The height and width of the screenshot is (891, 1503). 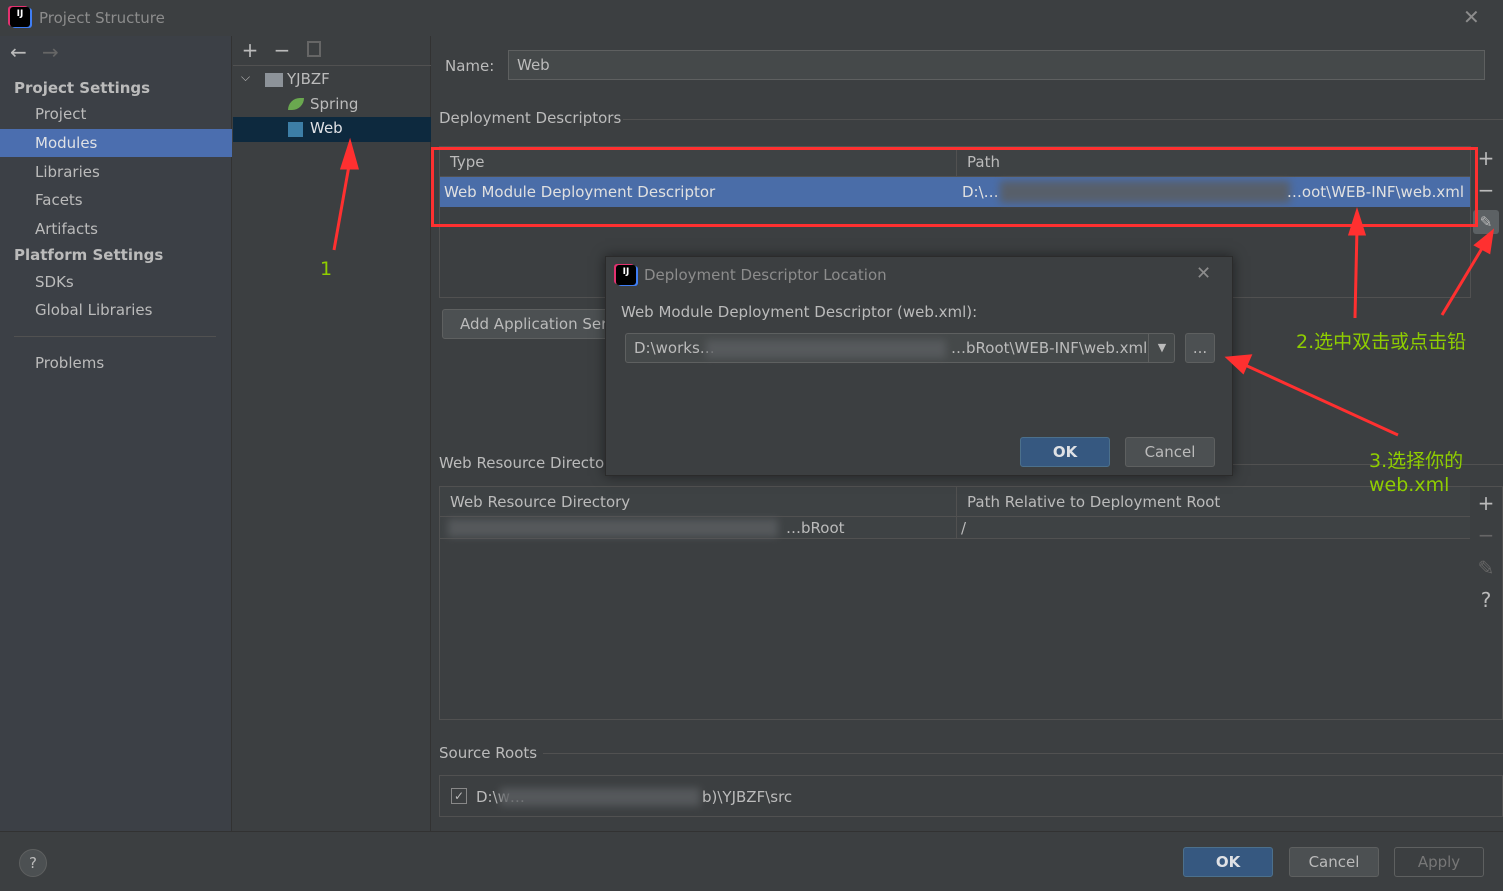 I want to click on arrow-1-head, so click(x=349, y=153).